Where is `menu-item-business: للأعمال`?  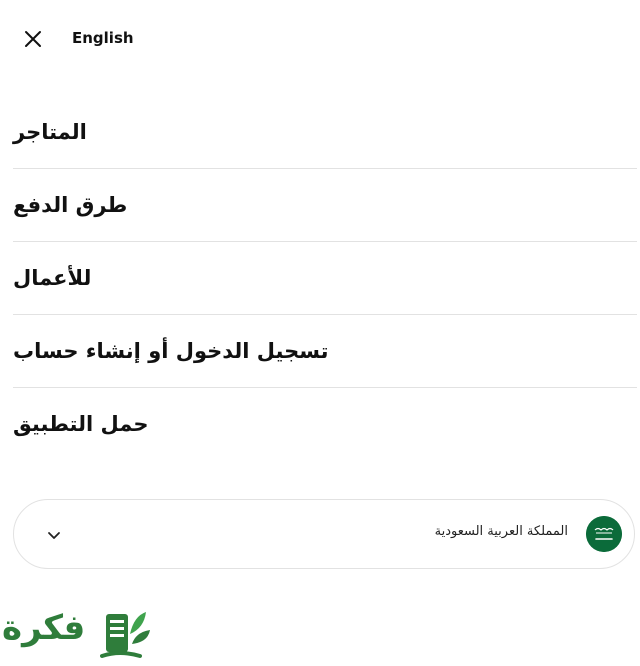 menu-item-business: للأعمال is located at coordinates (325, 278).